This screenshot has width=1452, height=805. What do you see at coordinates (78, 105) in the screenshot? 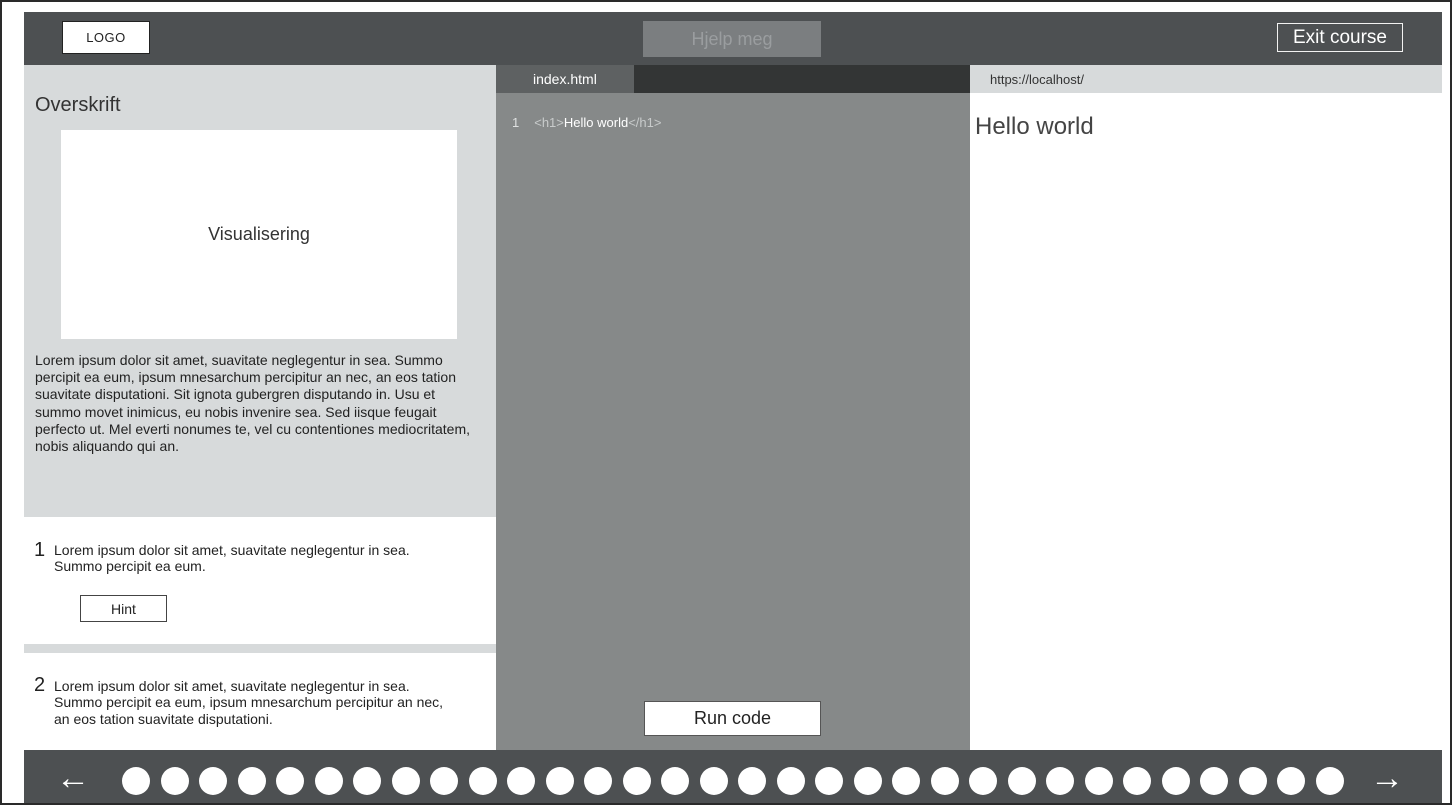
I see `lesson-heading: Overskrift` at bounding box center [78, 105].